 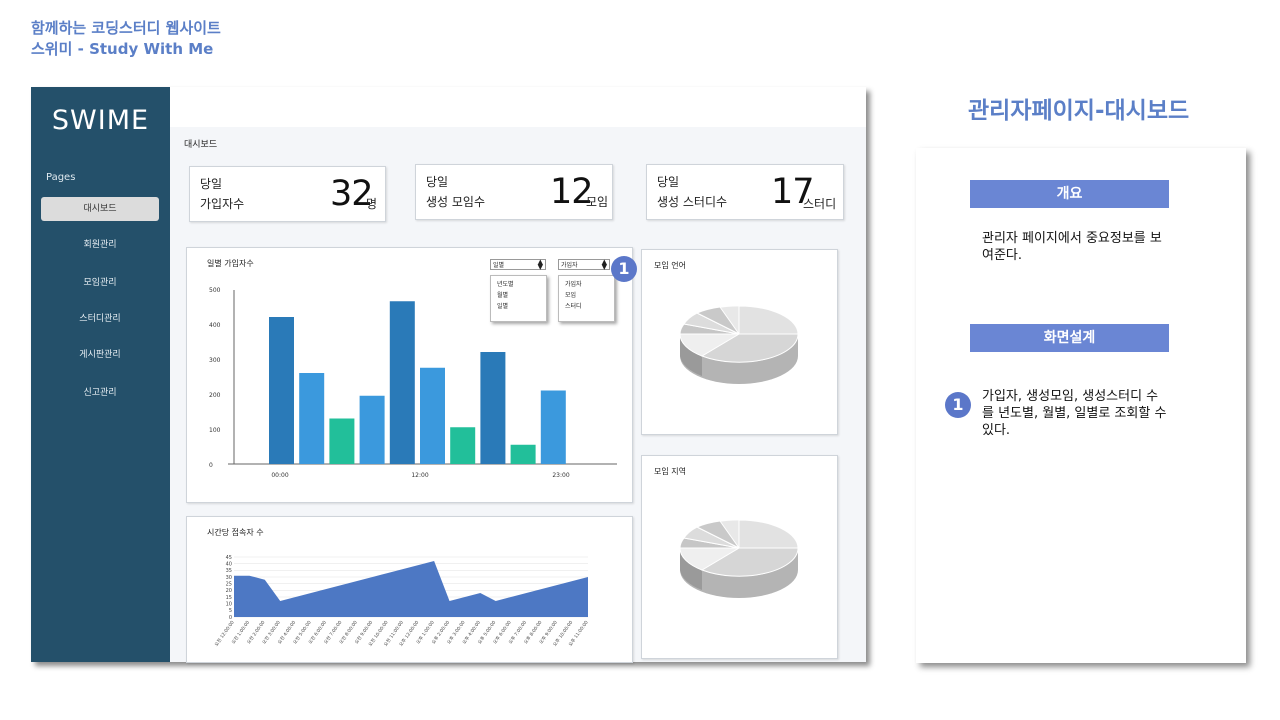 What do you see at coordinates (201, 145) in the screenshot?
I see `page-title: 대시보드` at bounding box center [201, 145].